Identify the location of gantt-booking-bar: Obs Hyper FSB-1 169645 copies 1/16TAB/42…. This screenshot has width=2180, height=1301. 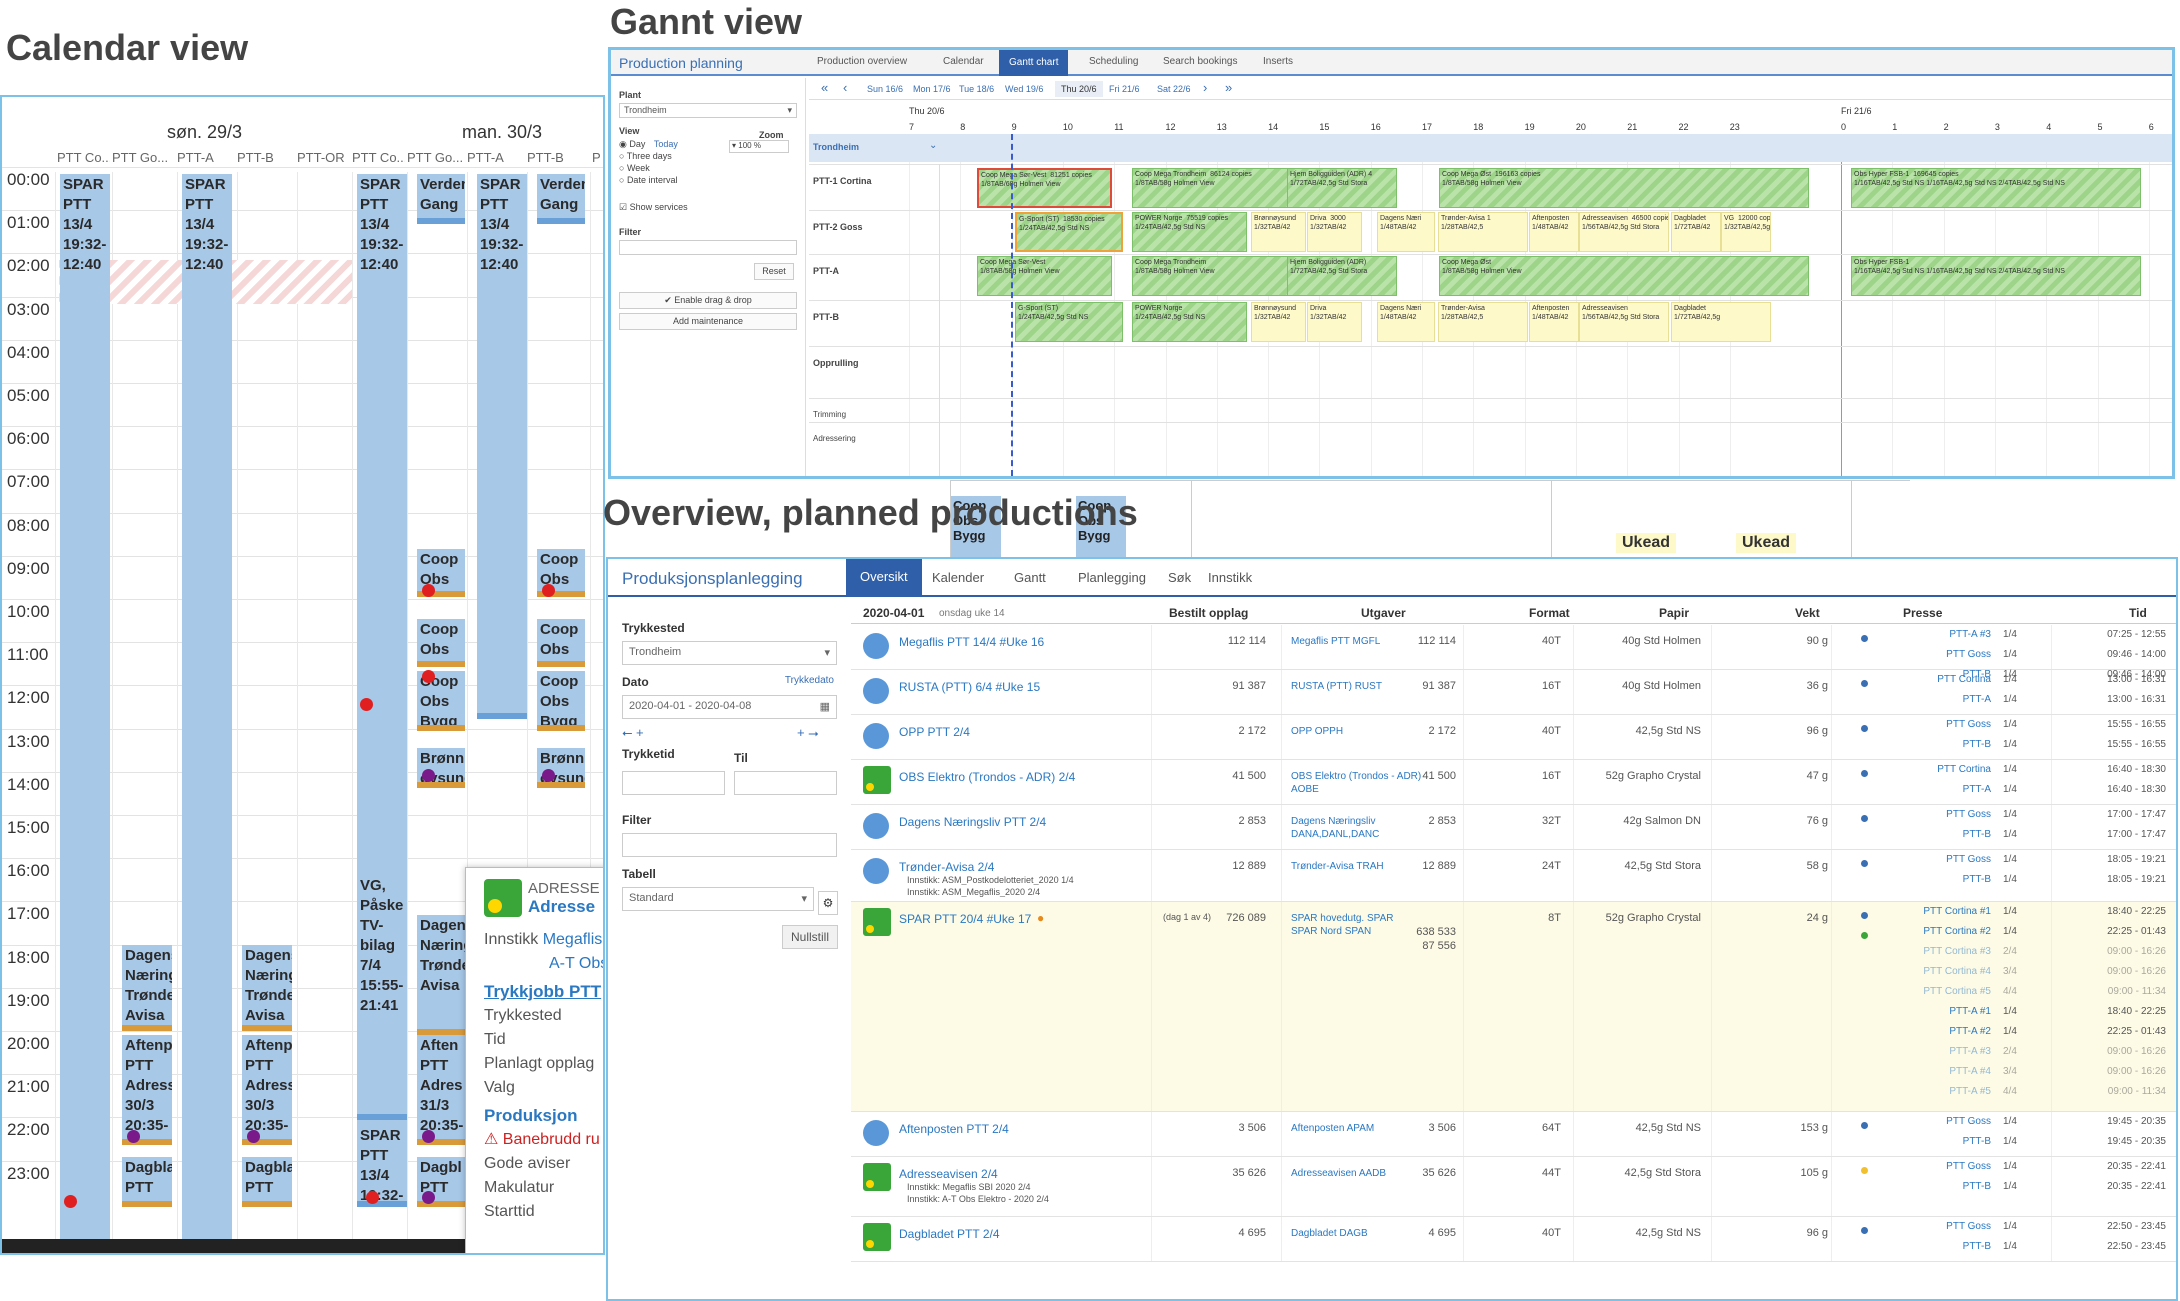
(1996, 188).